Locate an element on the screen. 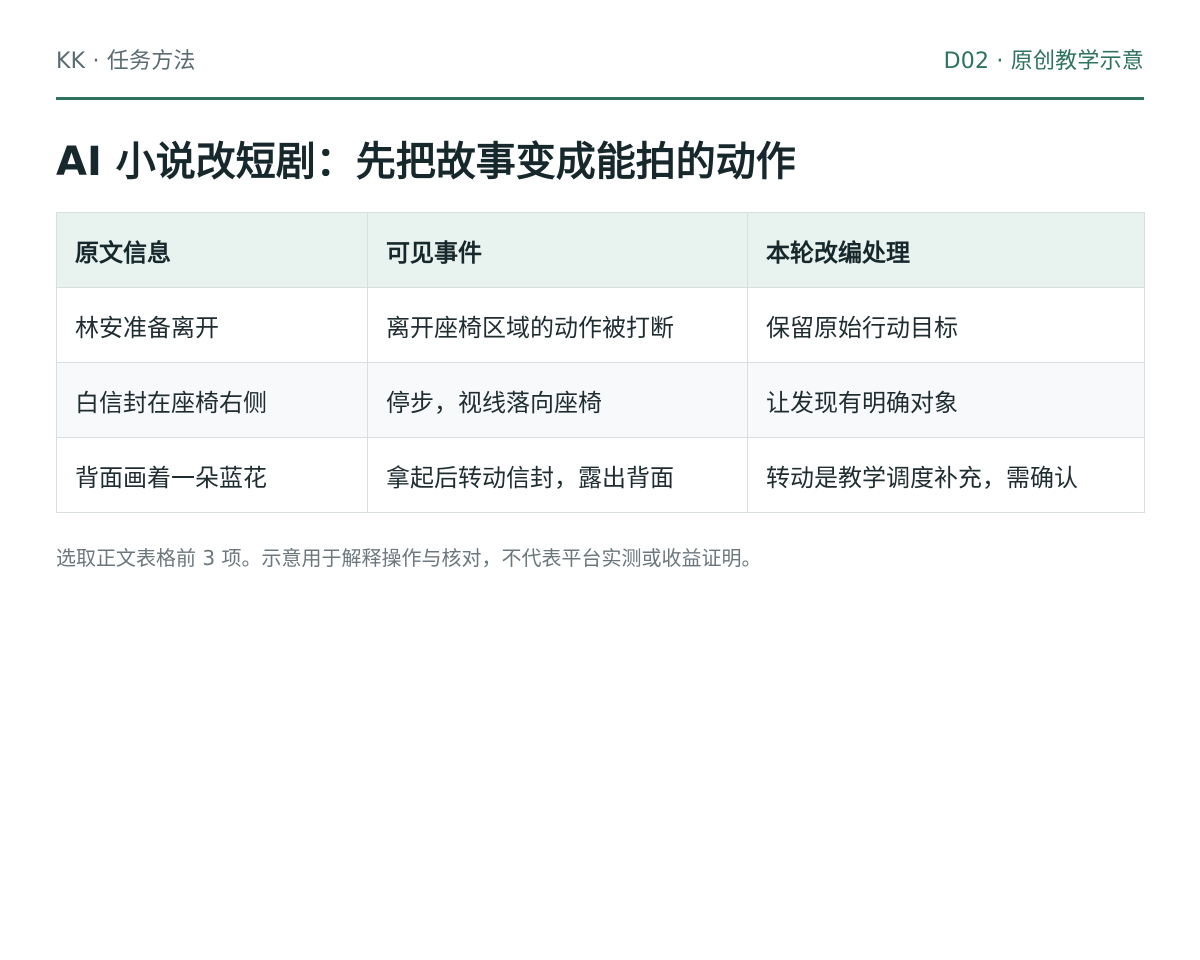 Image resolution: width=1200 pixels, height=960 pixels. page-title: AI 小说改短剧：先把故事变成能拍的动作 is located at coordinates (426, 162).